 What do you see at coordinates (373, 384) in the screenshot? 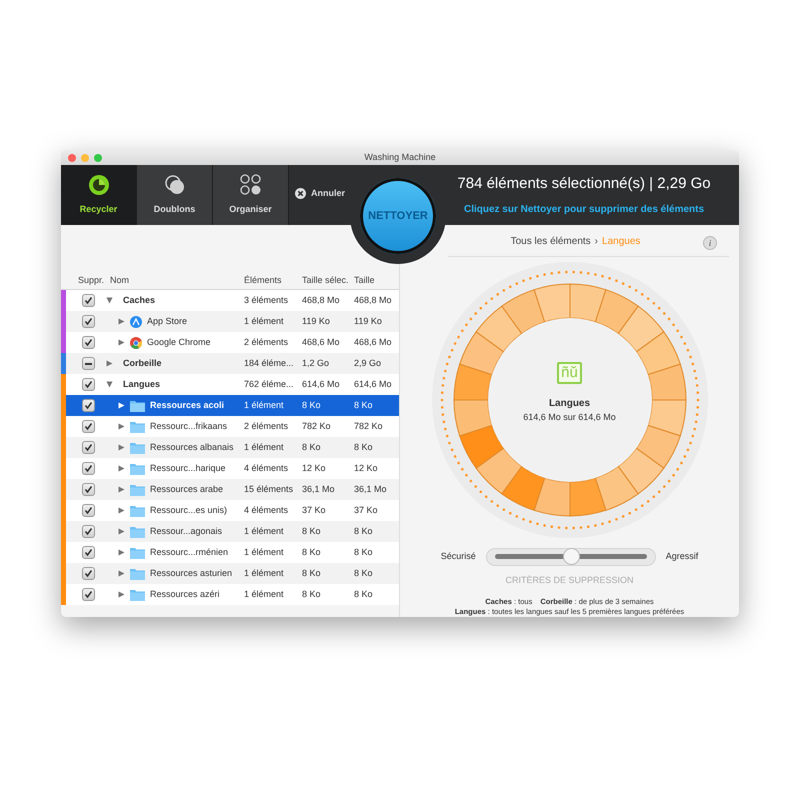
I see `table-cell-text: 614,6 Mo` at bounding box center [373, 384].